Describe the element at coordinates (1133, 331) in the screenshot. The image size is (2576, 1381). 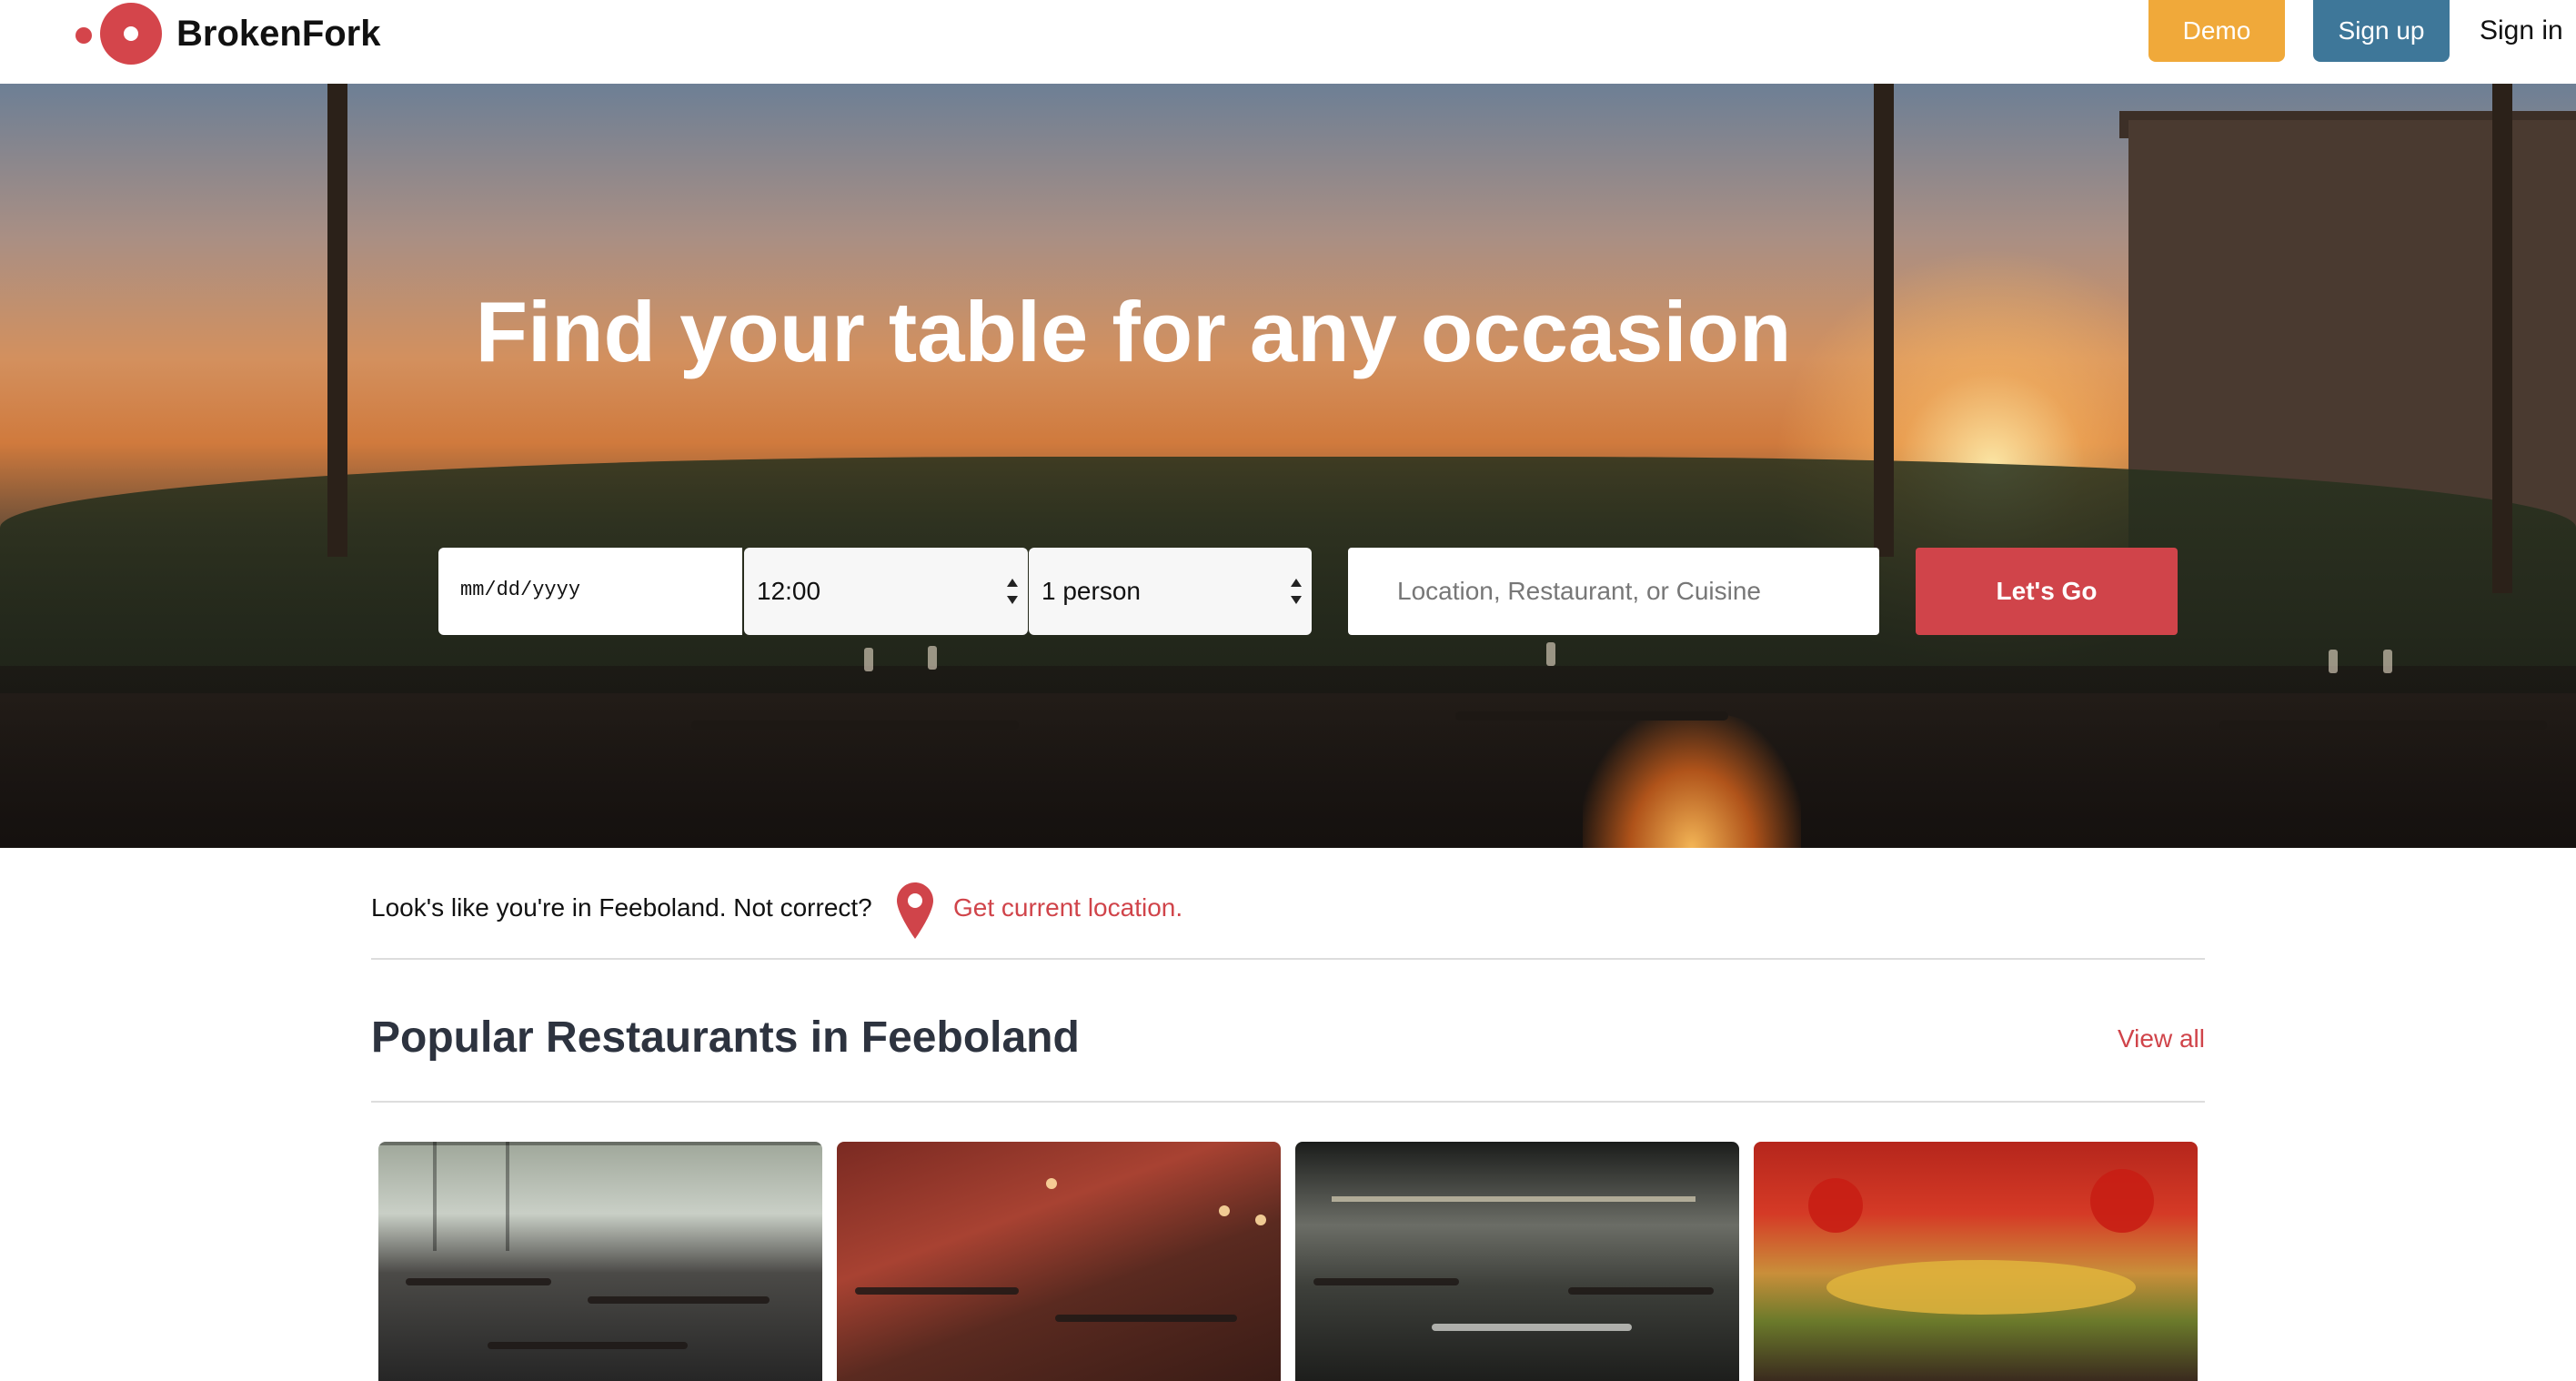
I see `hero-title: Find your table for any occasion` at that location.